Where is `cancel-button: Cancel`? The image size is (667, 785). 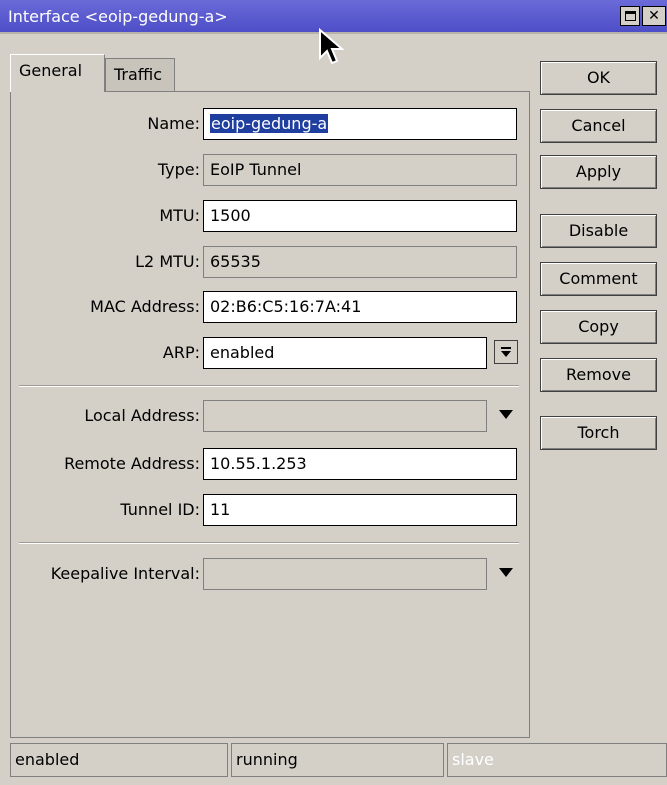
cancel-button: Cancel is located at coordinates (598, 126).